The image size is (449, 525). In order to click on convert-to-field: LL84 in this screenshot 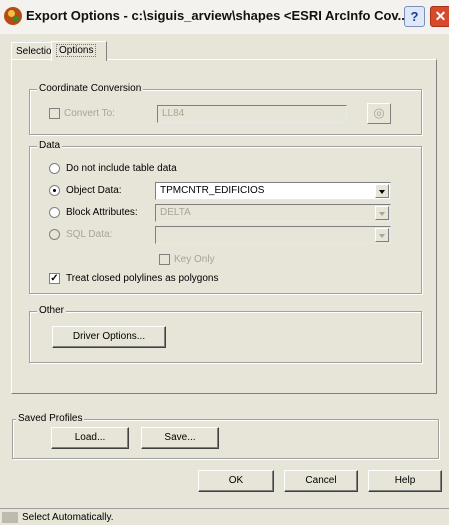, I will do `click(252, 114)`.